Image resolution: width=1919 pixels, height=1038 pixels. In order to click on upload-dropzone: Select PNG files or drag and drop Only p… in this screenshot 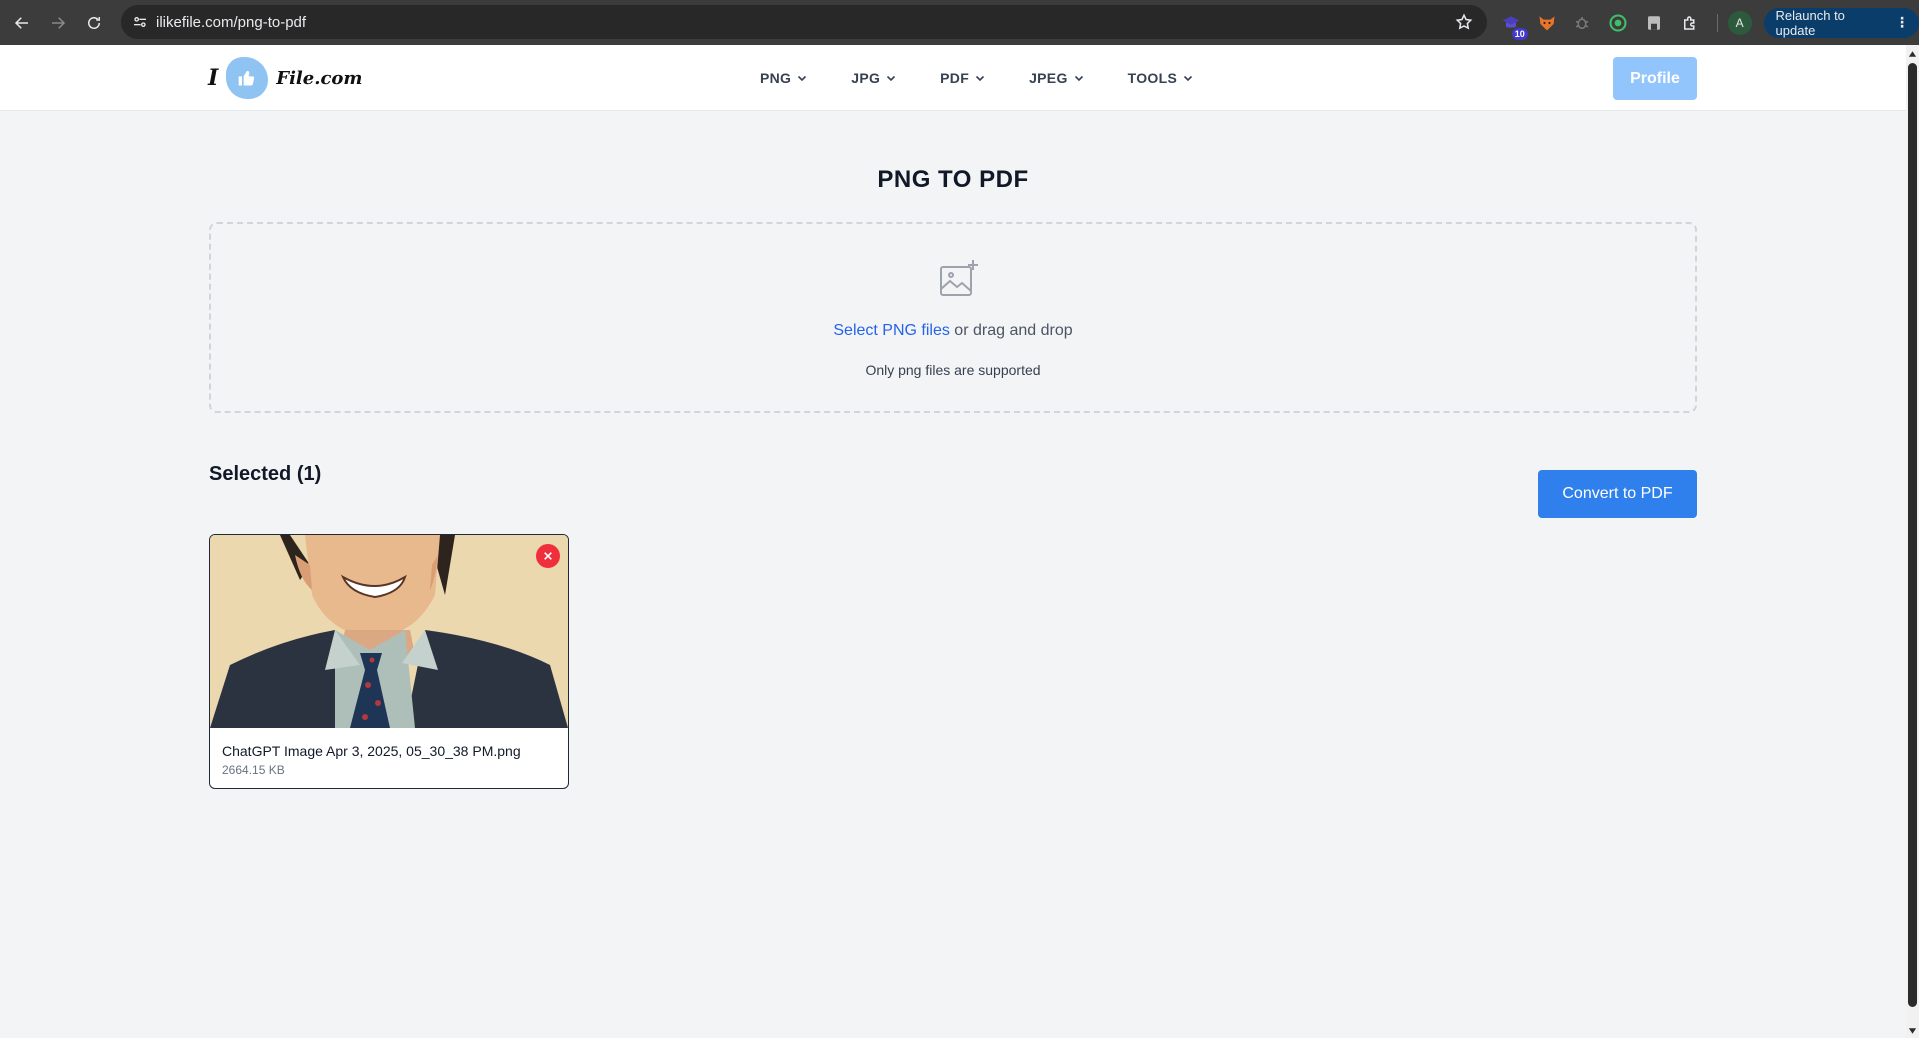, I will do `click(953, 317)`.